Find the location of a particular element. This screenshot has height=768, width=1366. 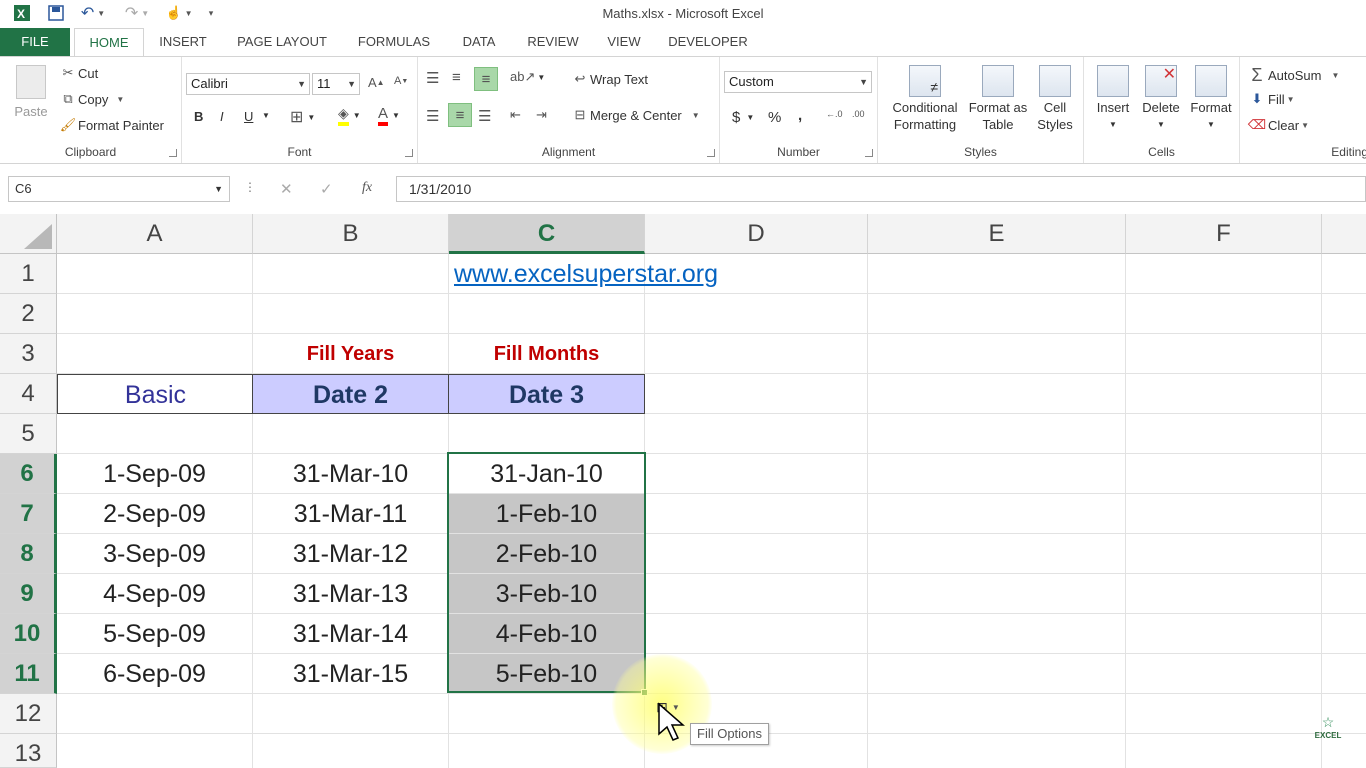

paste-button: Paste is located at coordinates (31, 92).